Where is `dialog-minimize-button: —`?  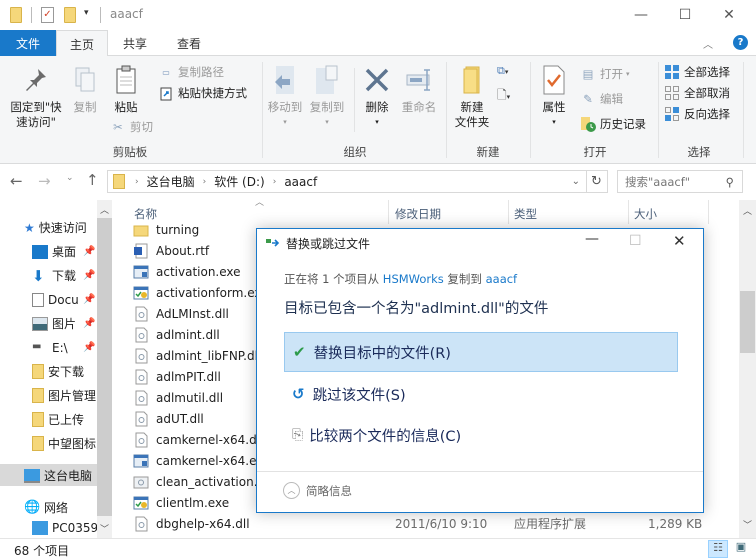
dialog-minimize-button: — is located at coordinates (592, 239).